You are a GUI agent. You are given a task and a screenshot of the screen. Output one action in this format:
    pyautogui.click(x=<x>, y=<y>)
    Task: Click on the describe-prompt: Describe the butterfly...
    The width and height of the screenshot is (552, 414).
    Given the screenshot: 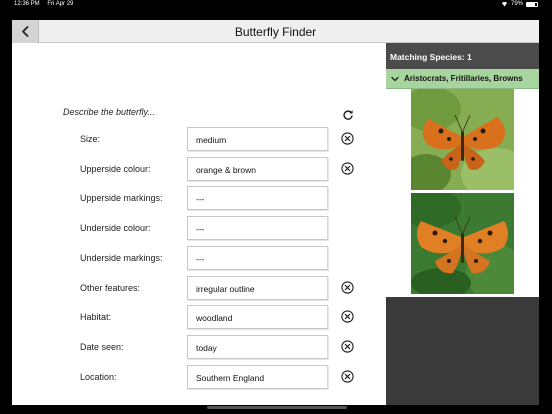 What is the action you would take?
    pyautogui.click(x=109, y=112)
    